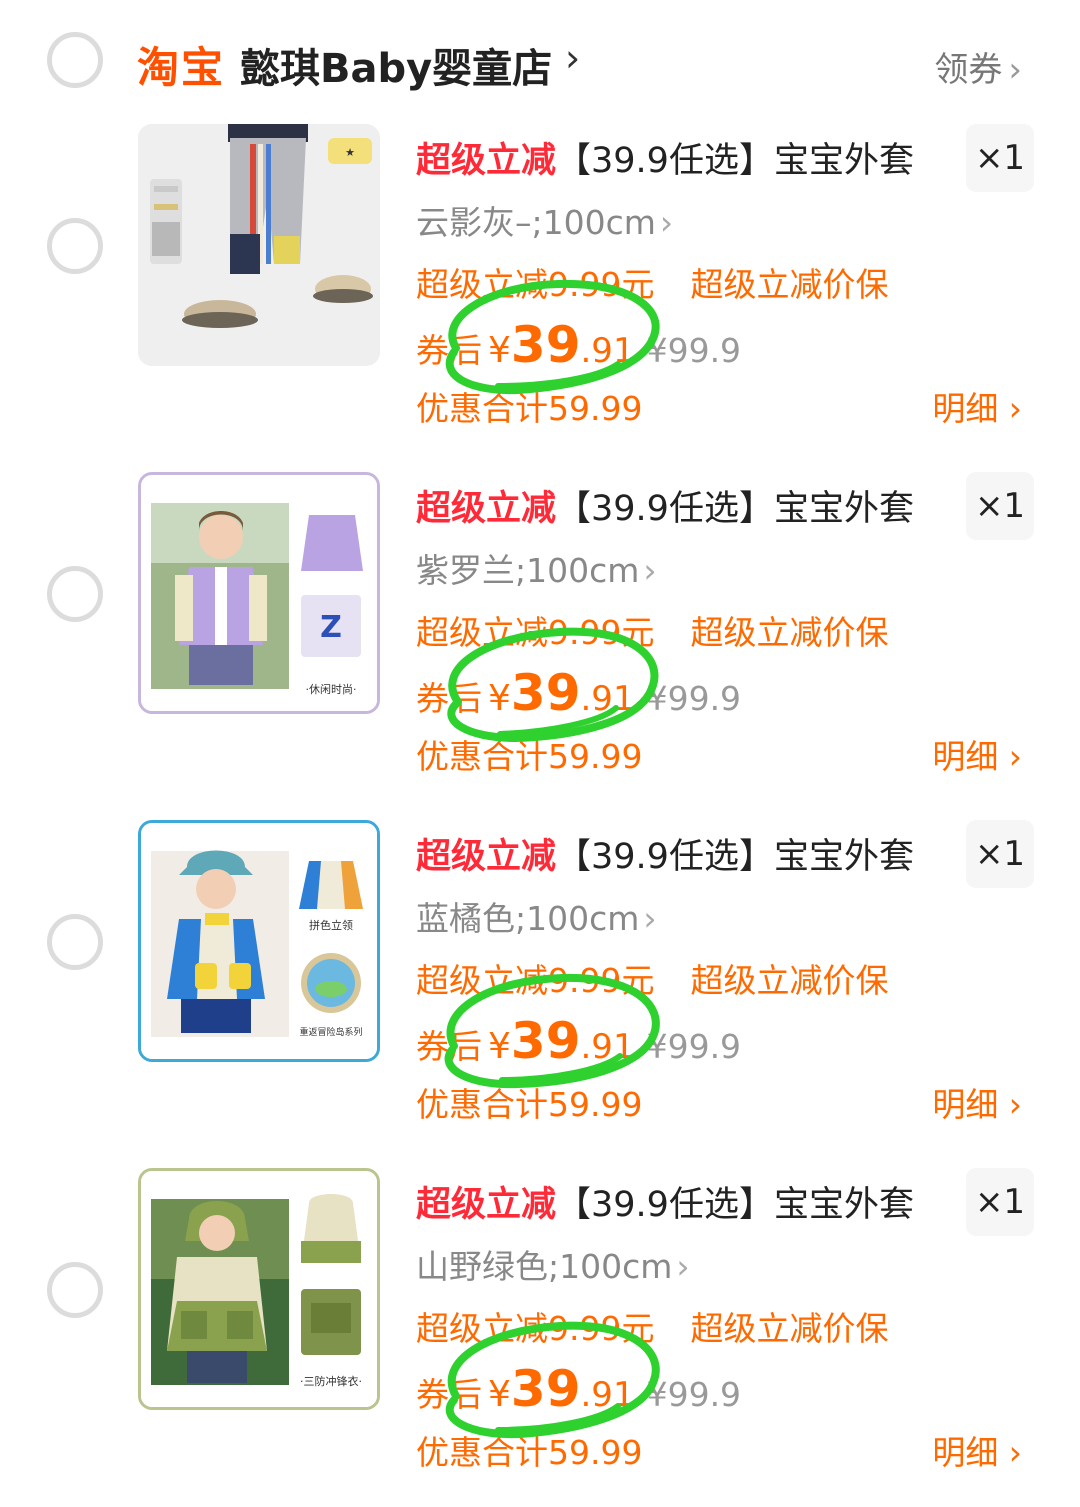 The height and width of the screenshot is (1507, 1080). What do you see at coordinates (528, 918) in the screenshot?
I see `sku-text: 蓝橘色;100cm` at bounding box center [528, 918].